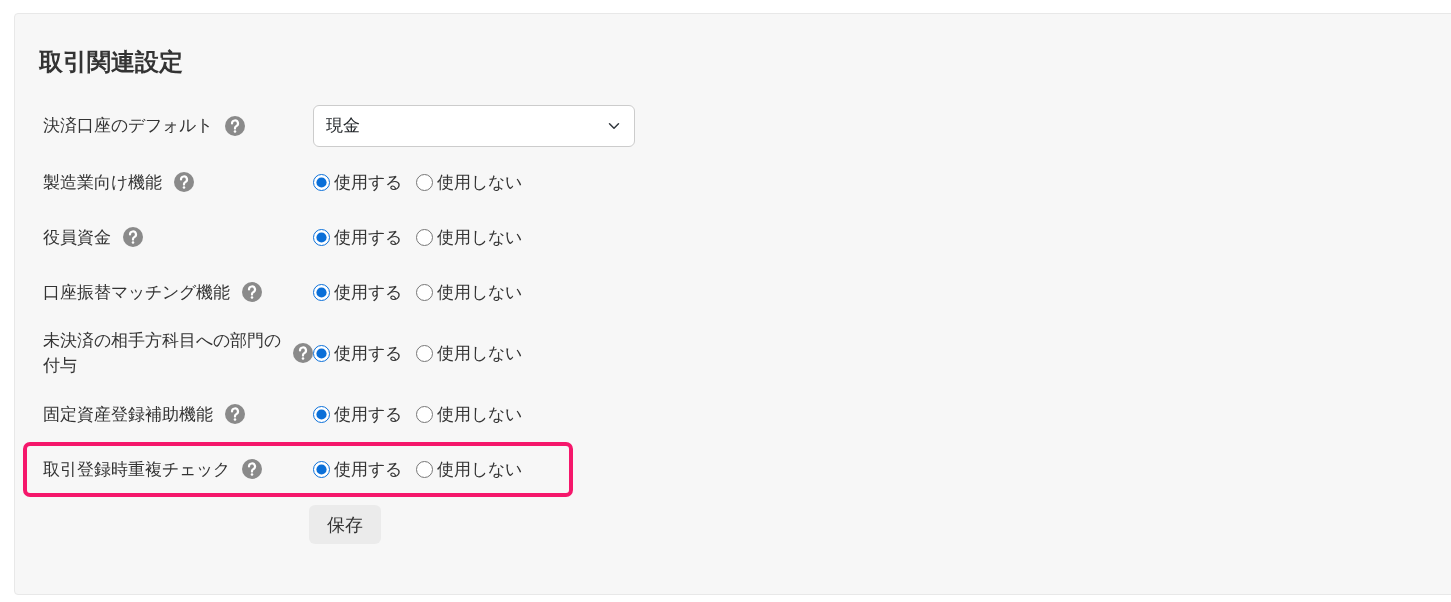  I want to click on section-title: 取引関連設定, so click(111, 62).